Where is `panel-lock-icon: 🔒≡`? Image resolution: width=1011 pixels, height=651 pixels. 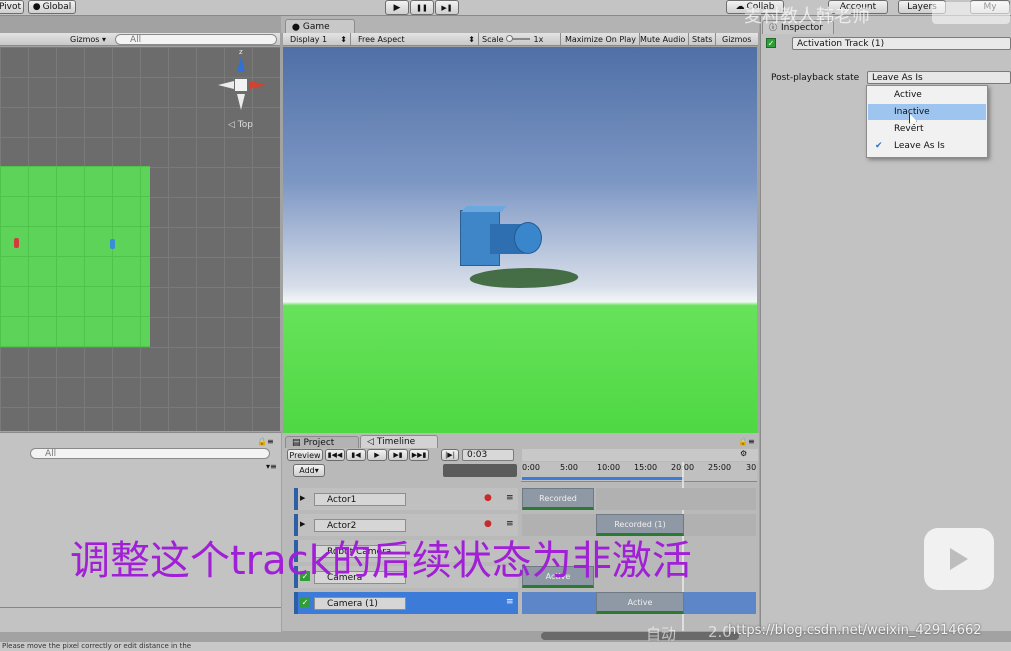 panel-lock-icon: 🔒≡ is located at coordinates (265, 441).